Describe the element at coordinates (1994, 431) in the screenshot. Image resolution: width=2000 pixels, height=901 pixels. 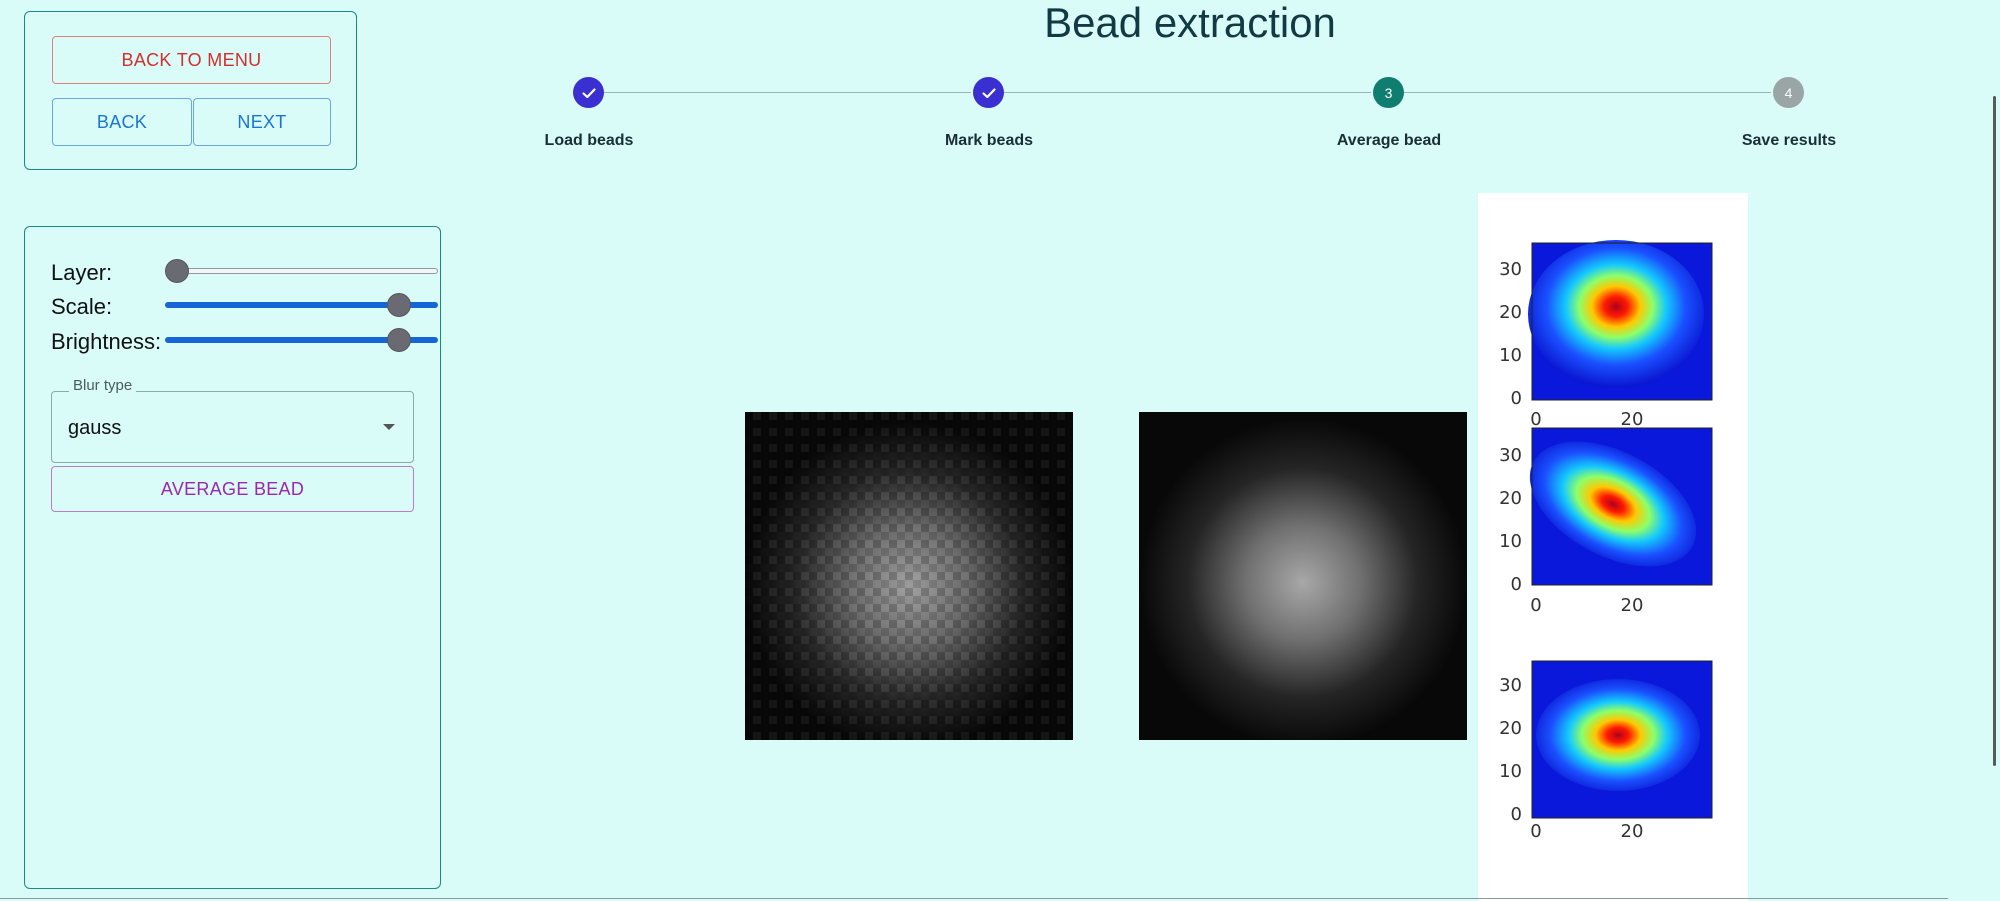
I see `page-scrollbar` at that location.